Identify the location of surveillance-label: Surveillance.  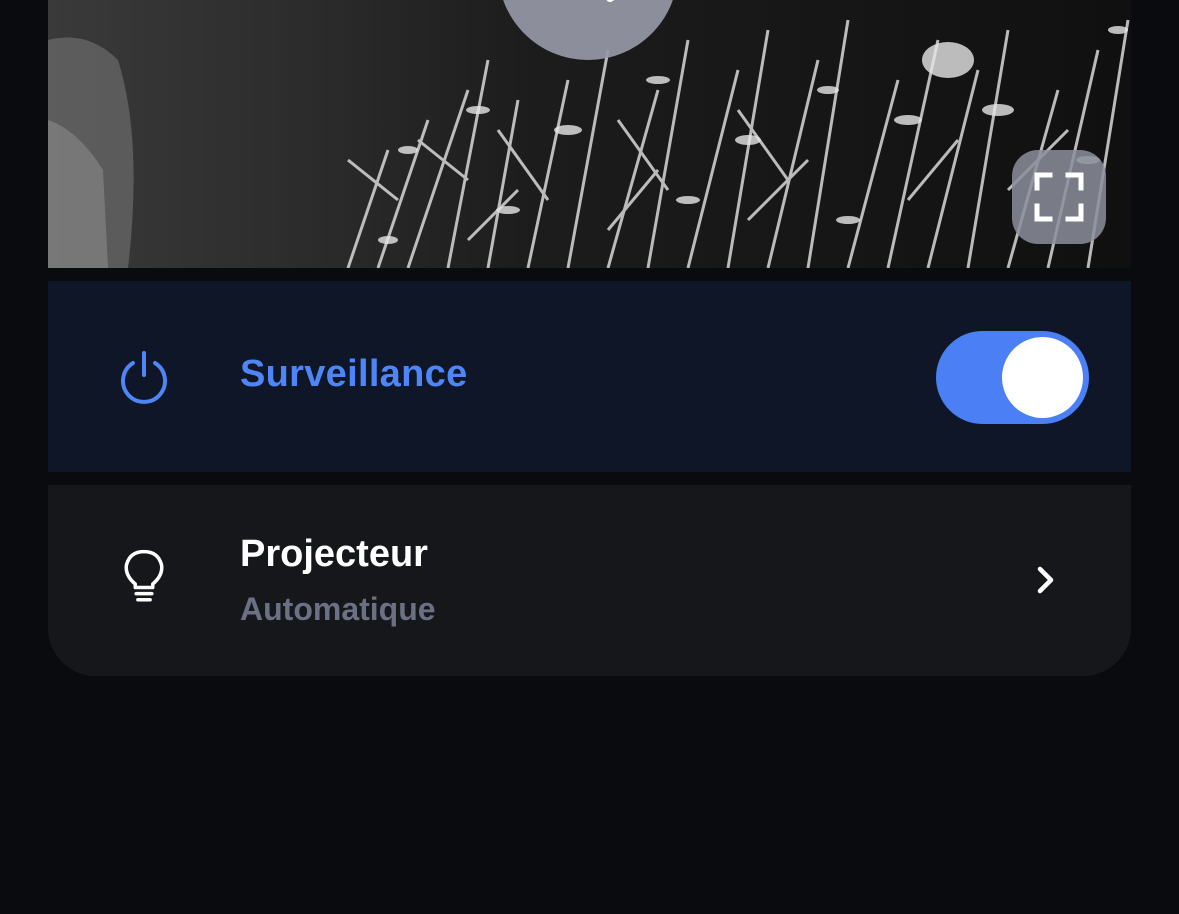
(354, 374).